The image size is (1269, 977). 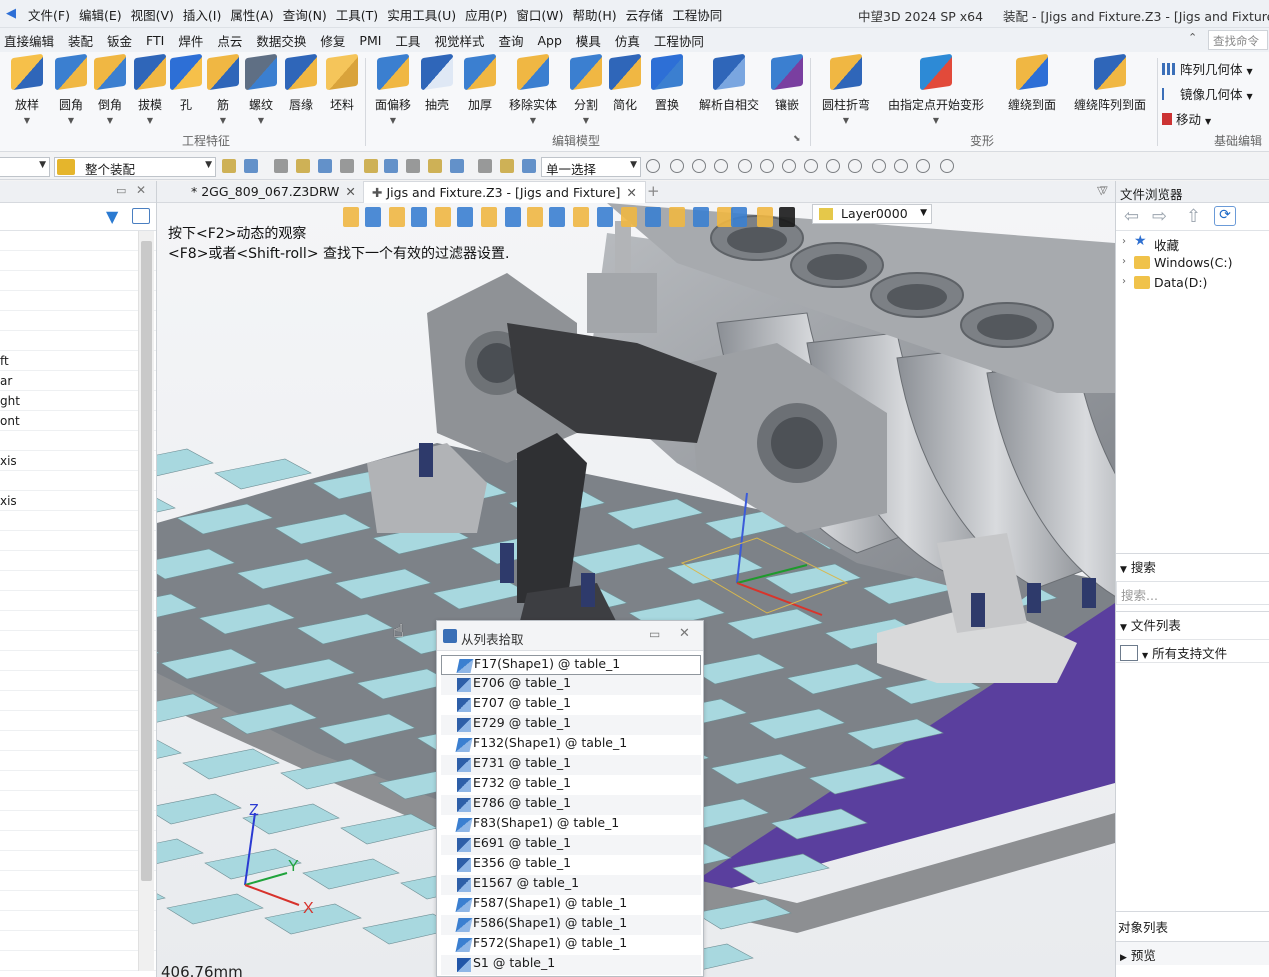 What do you see at coordinates (119, 40) in the screenshot?
I see `ribbon-tab: 钣金` at bounding box center [119, 40].